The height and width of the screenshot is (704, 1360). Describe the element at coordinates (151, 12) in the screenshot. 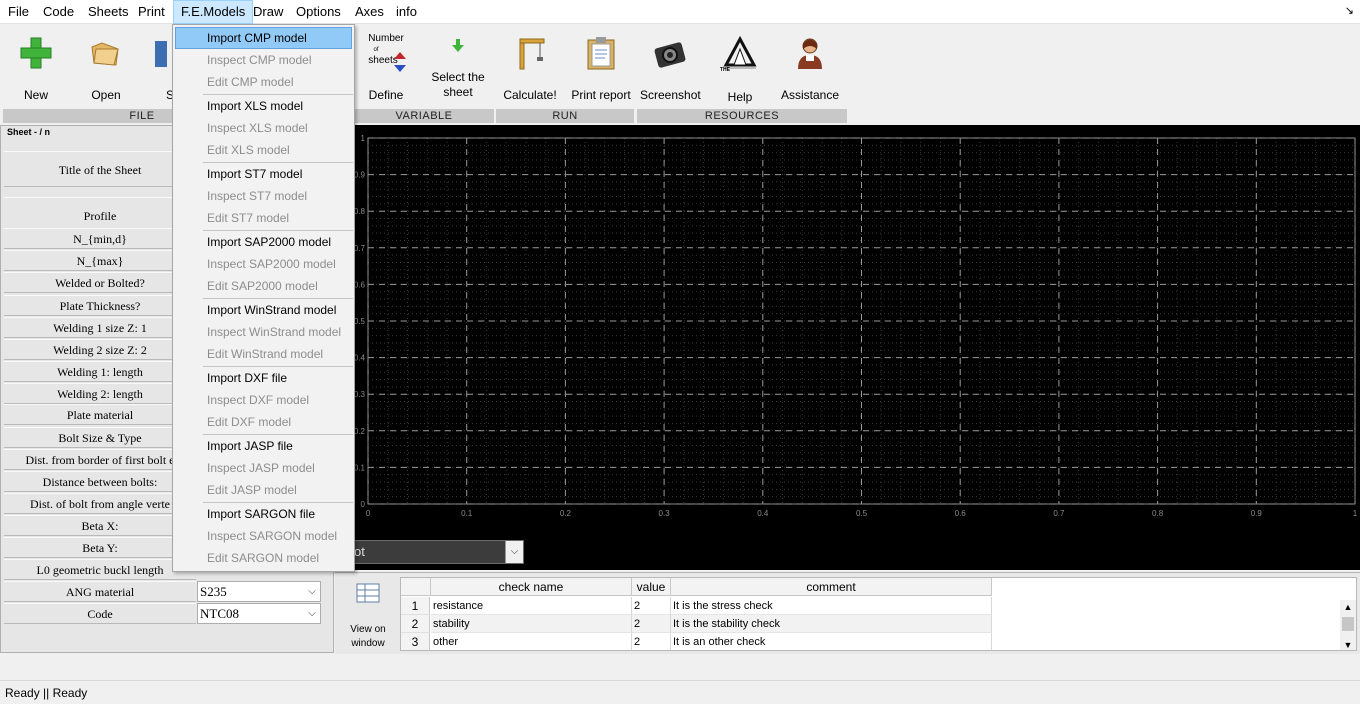

I see `menu-print: Print` at that location.